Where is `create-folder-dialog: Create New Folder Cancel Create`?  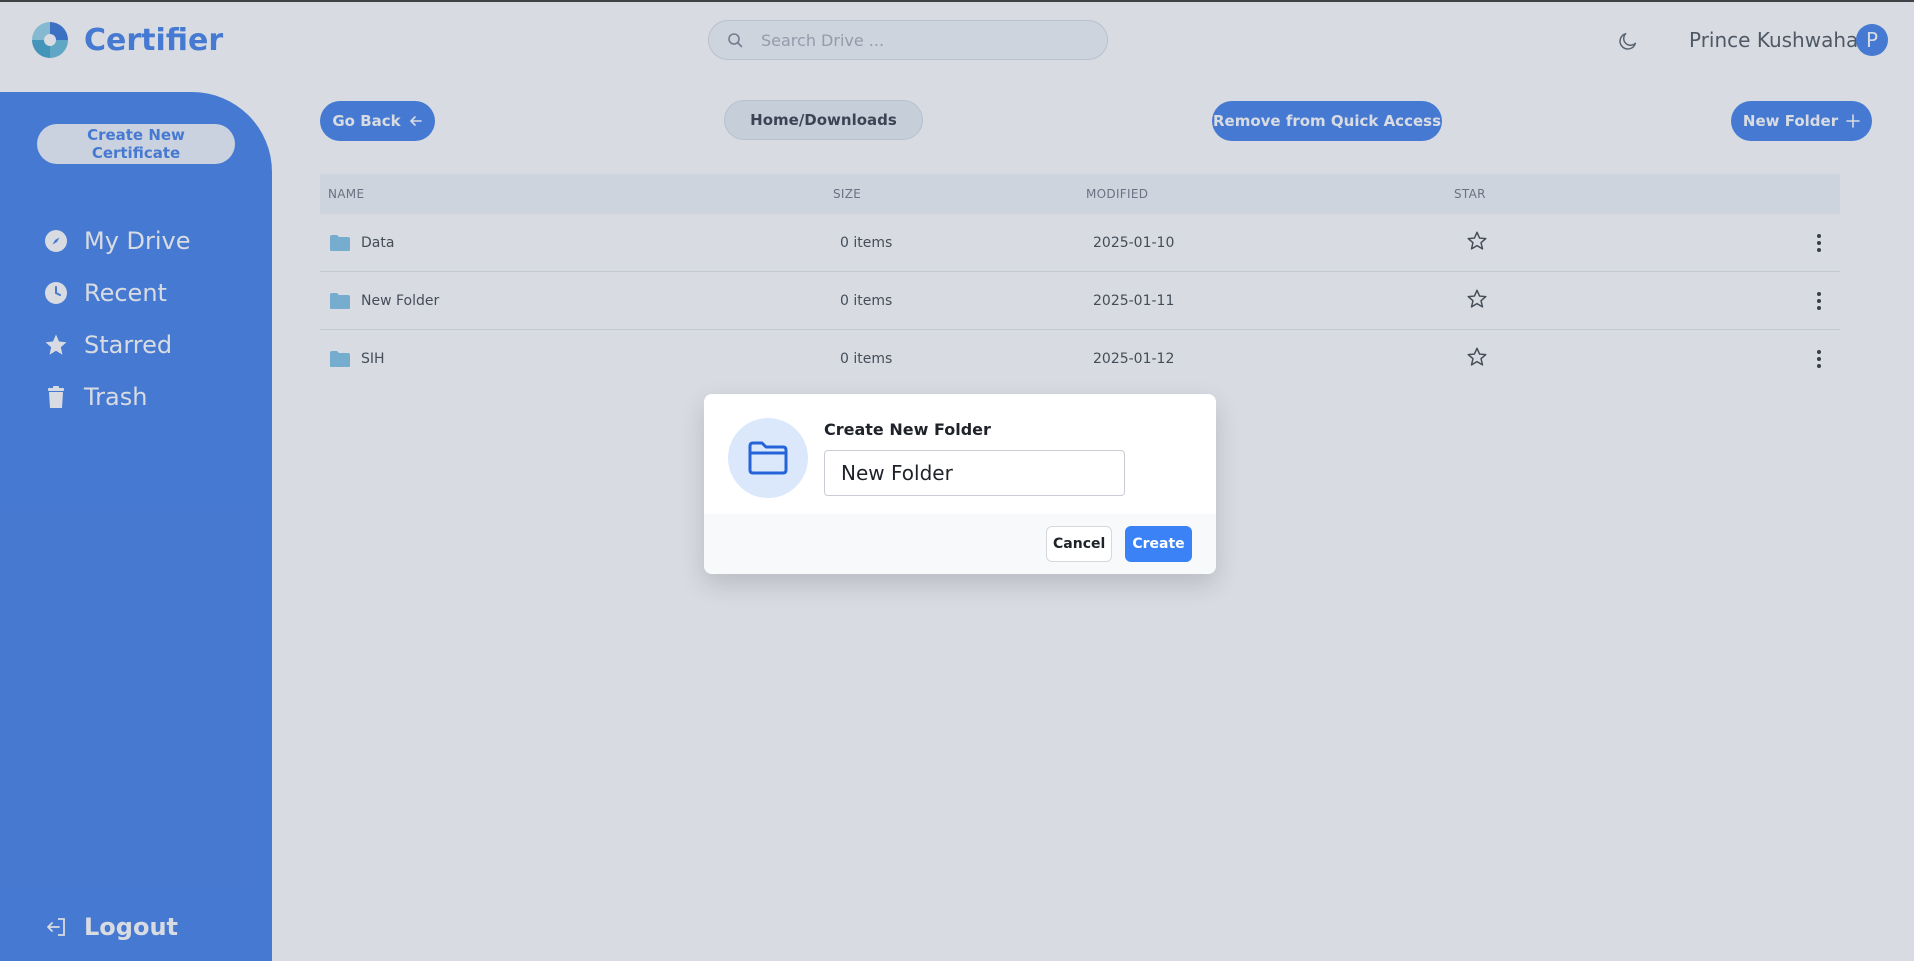
create-folder-dialog: Create New Folder Cancel Create is located at coordinates (960, 484).